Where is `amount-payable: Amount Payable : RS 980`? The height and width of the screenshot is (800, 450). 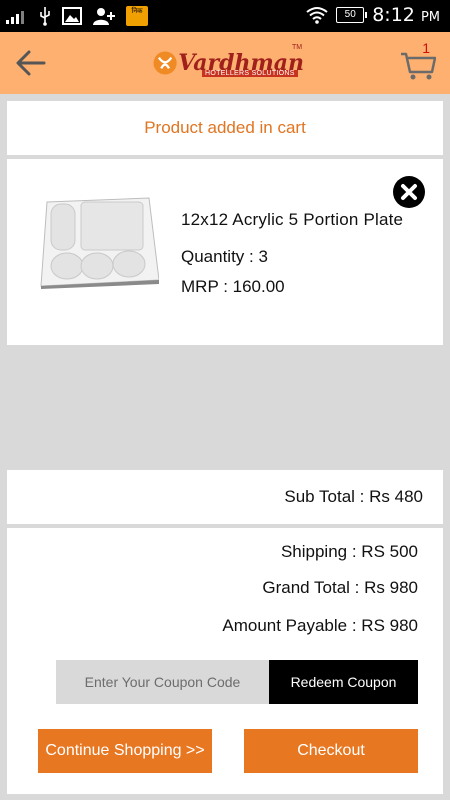 amount-payable: Amount Payable : RS 980 is located at coordinates (320, 625).